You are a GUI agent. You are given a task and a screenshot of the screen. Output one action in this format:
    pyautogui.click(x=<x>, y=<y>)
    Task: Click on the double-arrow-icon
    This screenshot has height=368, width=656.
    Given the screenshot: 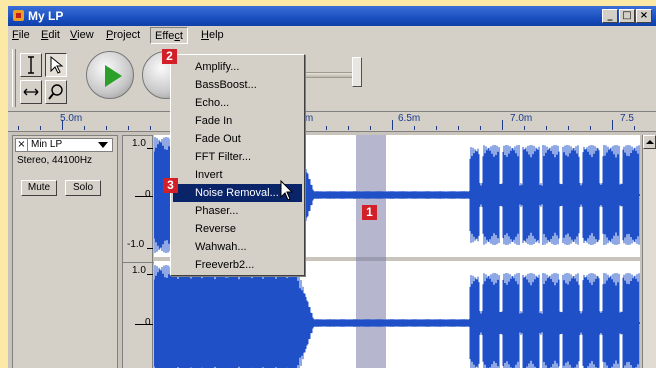 What is the action you would take?
    pyautogui.click(x=31, y=92)
    